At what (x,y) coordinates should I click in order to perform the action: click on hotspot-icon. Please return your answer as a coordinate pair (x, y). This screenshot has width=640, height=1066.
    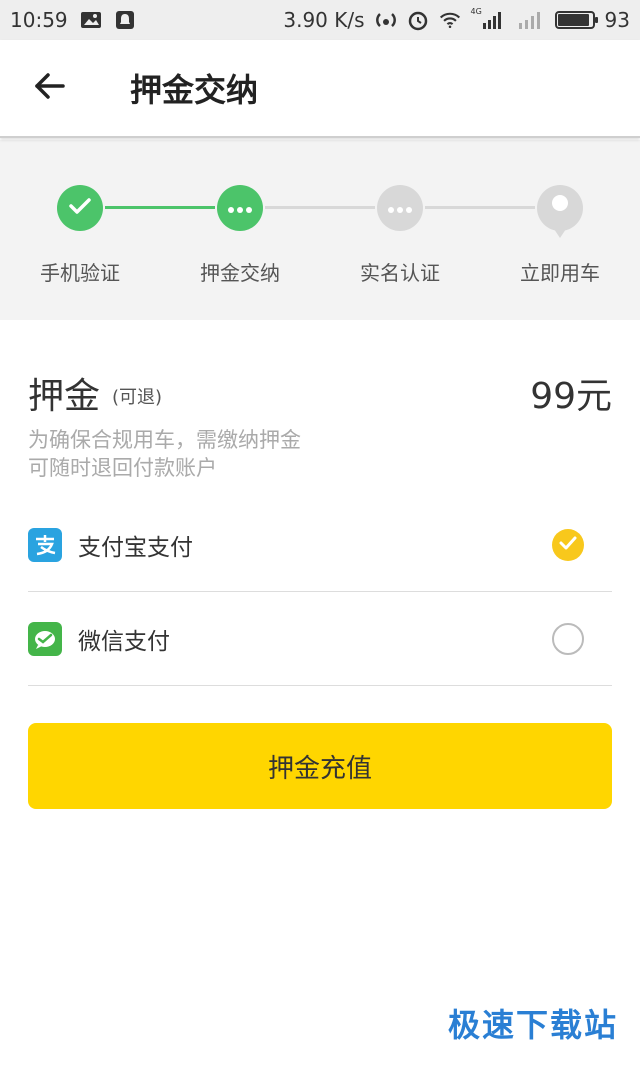
    Looking at the image, I should click on (386, 20).